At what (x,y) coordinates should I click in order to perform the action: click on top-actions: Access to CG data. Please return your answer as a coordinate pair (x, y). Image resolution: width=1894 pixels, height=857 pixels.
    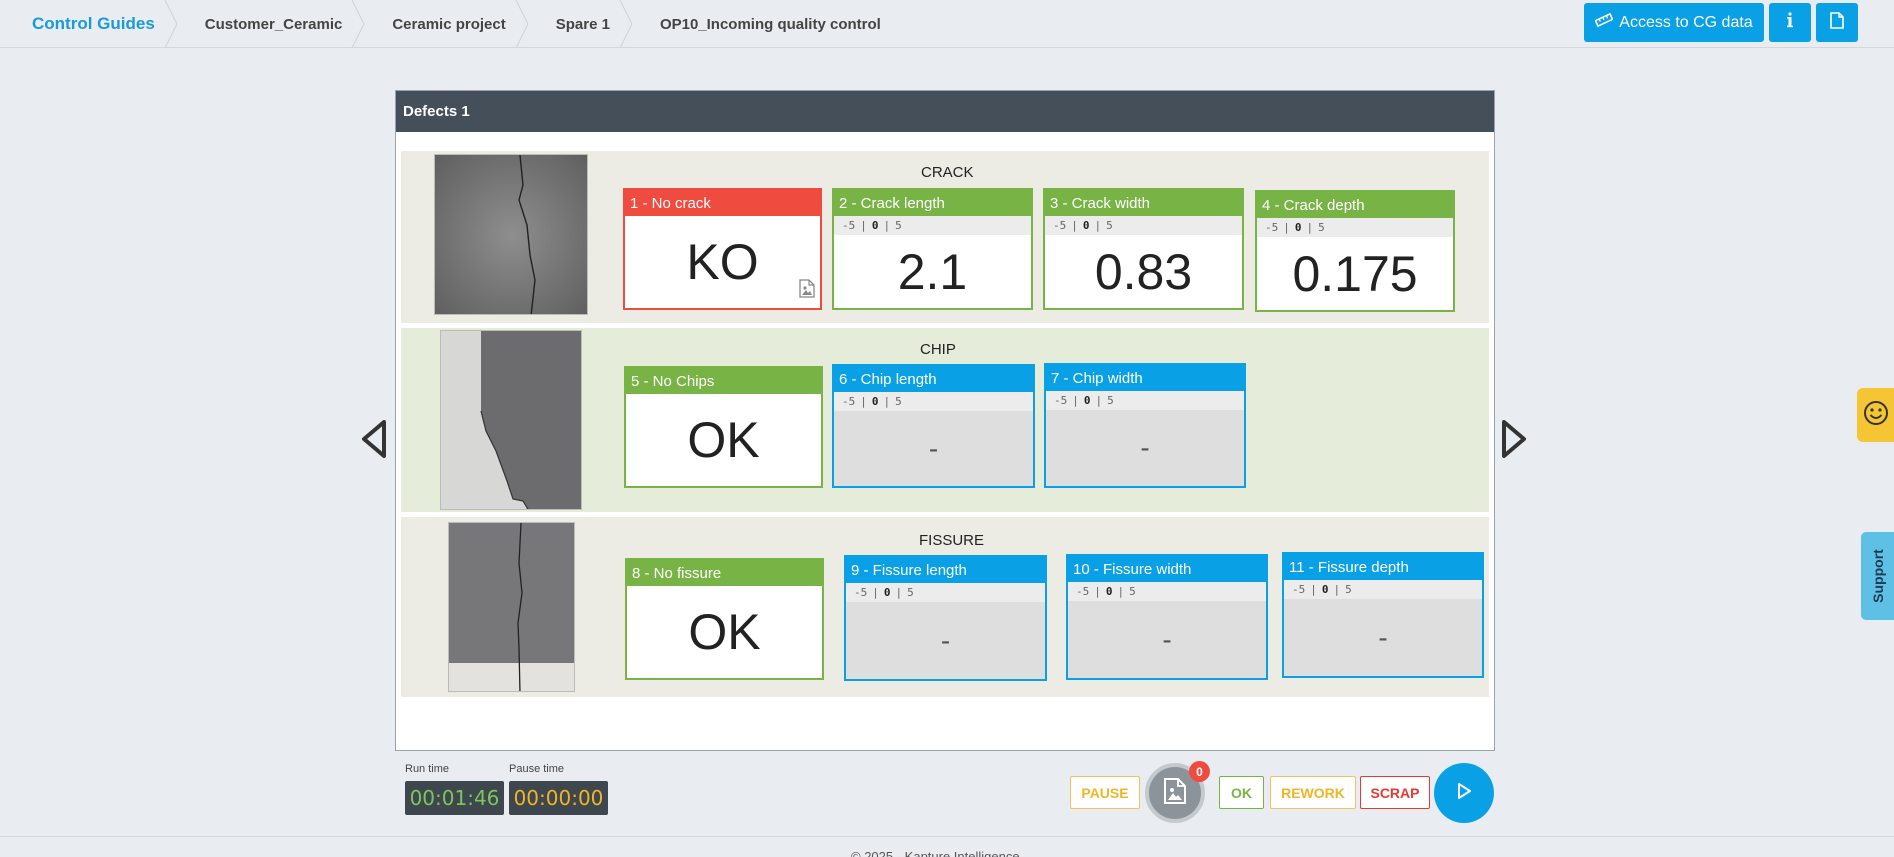
    Looking at the image, I should click on (1721, 22).